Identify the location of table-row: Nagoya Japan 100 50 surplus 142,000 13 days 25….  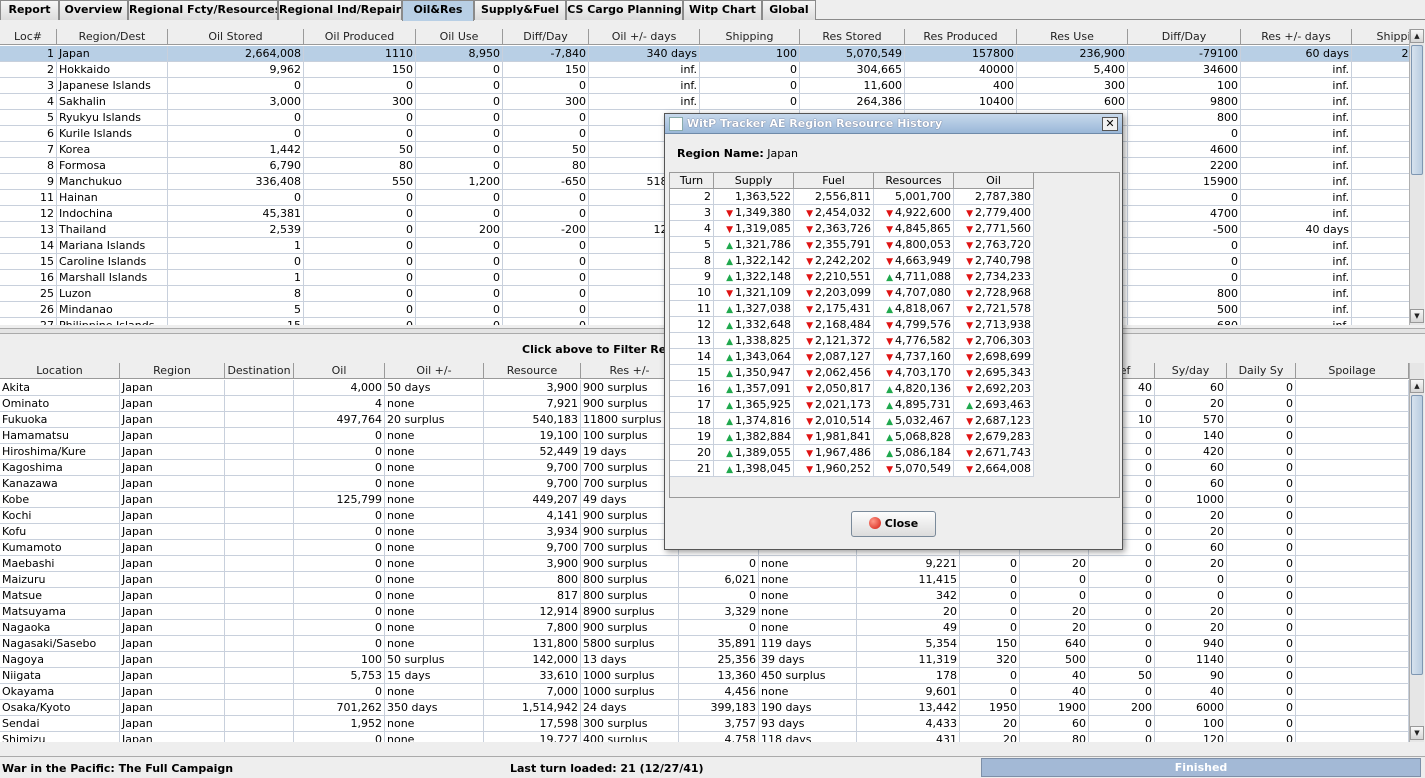
(704, 660).